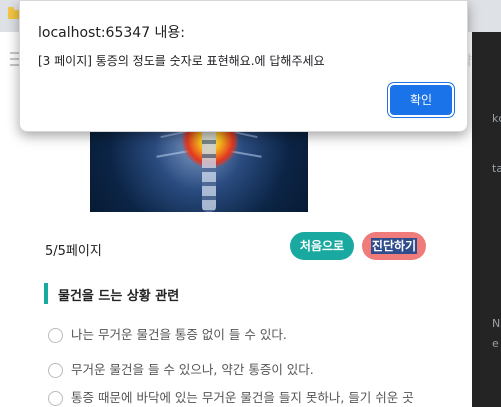  Describe the element at coordinates (486, 219) in the screenshot. I see `devtools-panel: kc ta e N` at that location.